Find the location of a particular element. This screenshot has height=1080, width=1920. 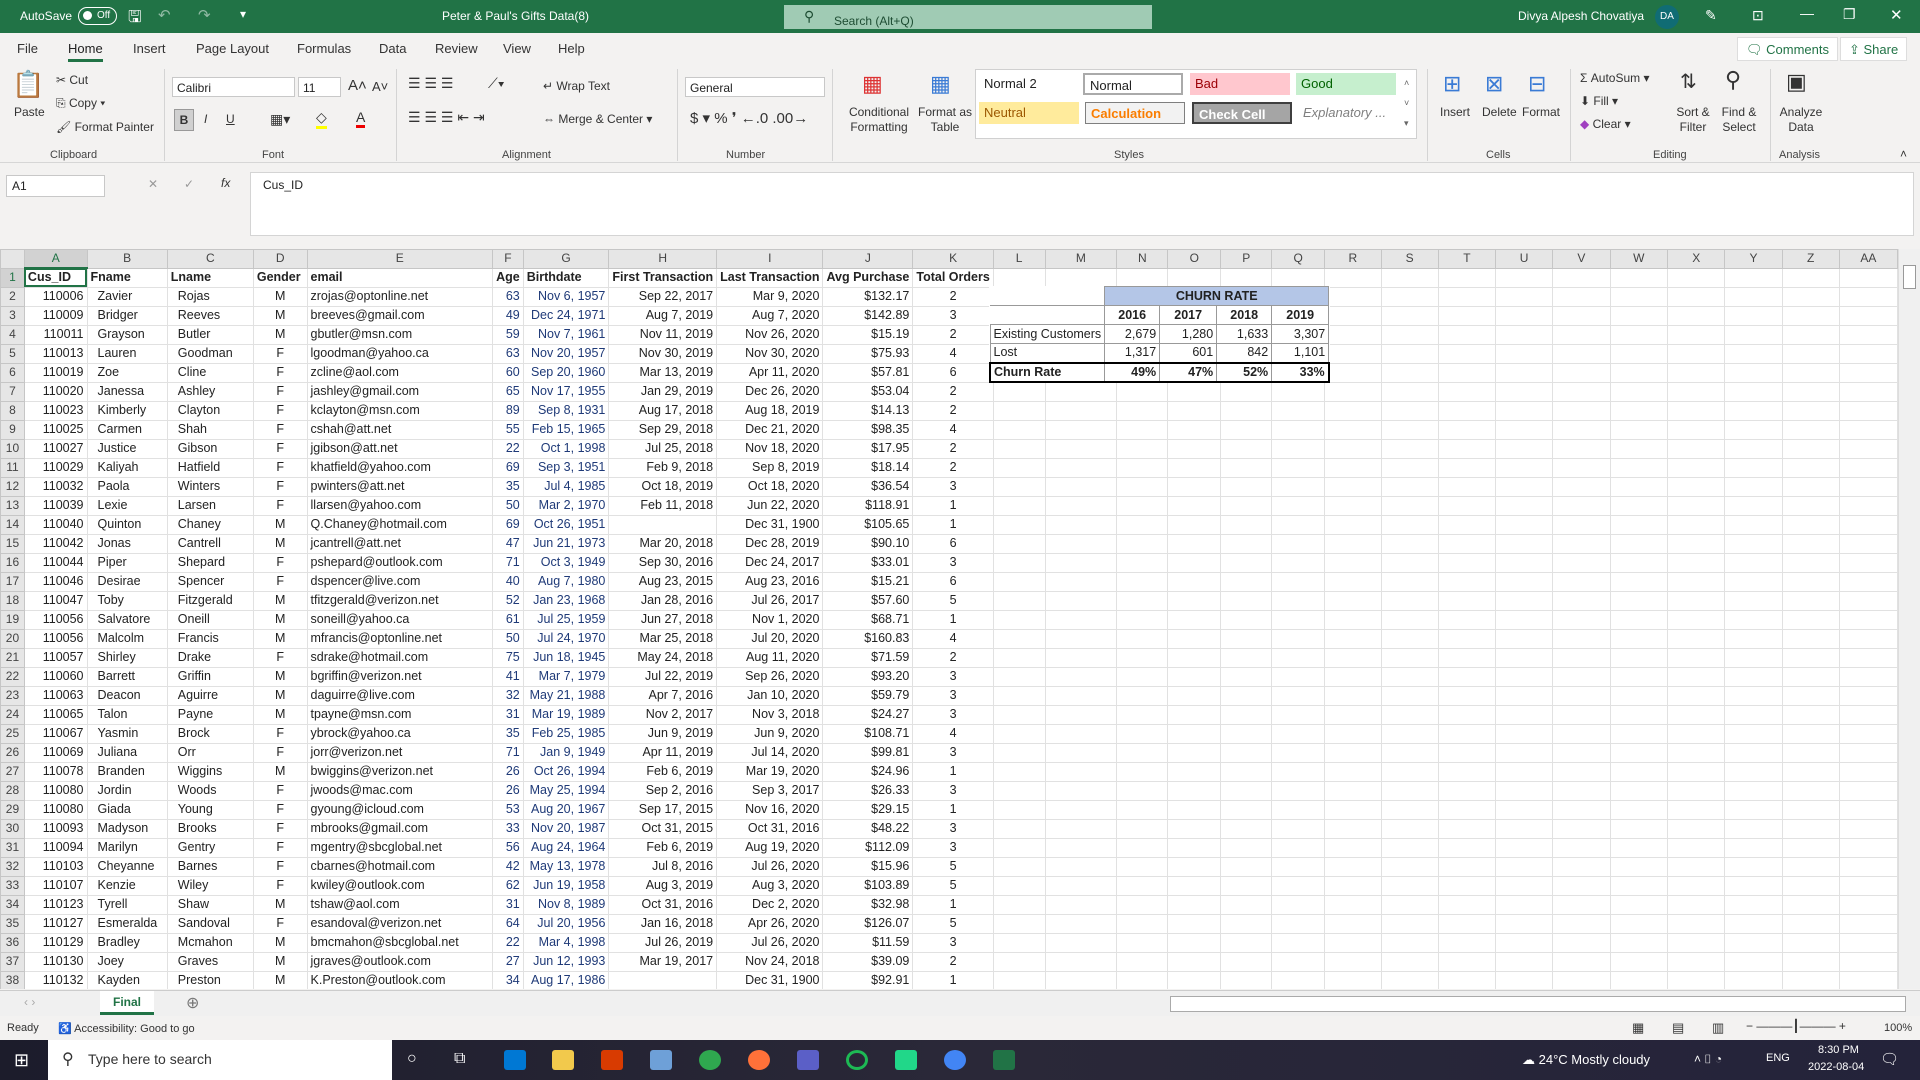

column-header: Q is located at coordinates (1298, 259).